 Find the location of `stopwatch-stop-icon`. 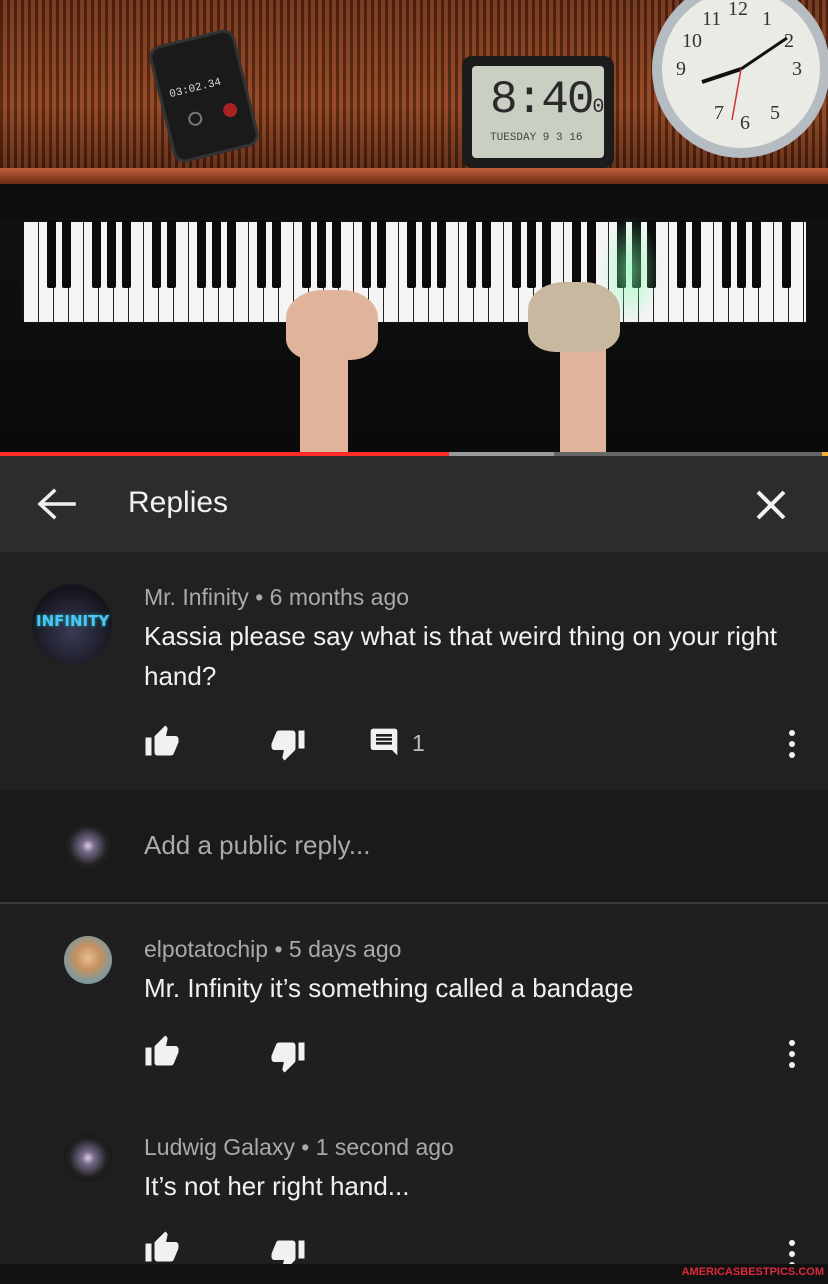

stopwatch-stop-icon is located at coordinates (230, 110).